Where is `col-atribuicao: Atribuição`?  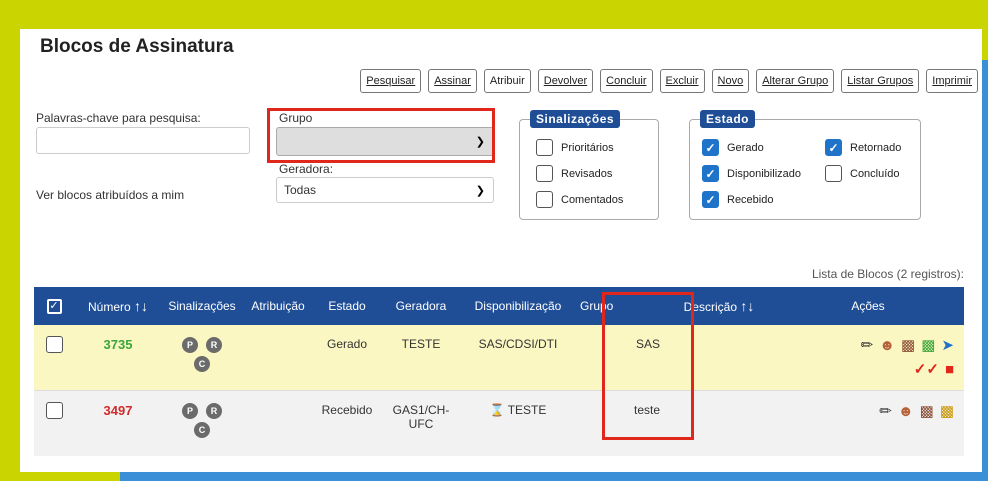
col-atribuicao: Atribuição is located at coordinates (278, 306).